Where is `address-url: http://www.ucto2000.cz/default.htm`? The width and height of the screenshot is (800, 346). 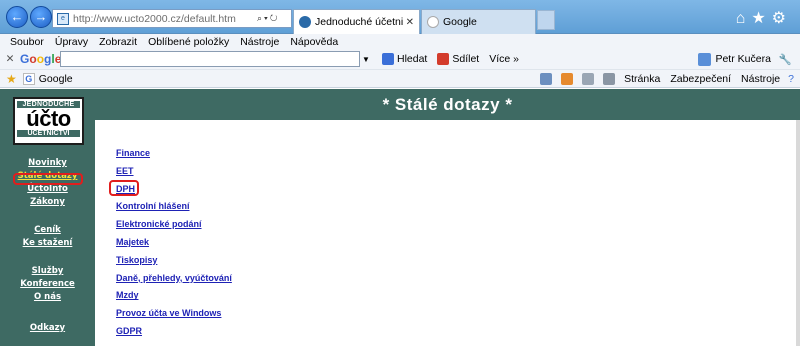 address-url: http://www.ucto2000.cz/default.htm is located at coordinates (165, 19).